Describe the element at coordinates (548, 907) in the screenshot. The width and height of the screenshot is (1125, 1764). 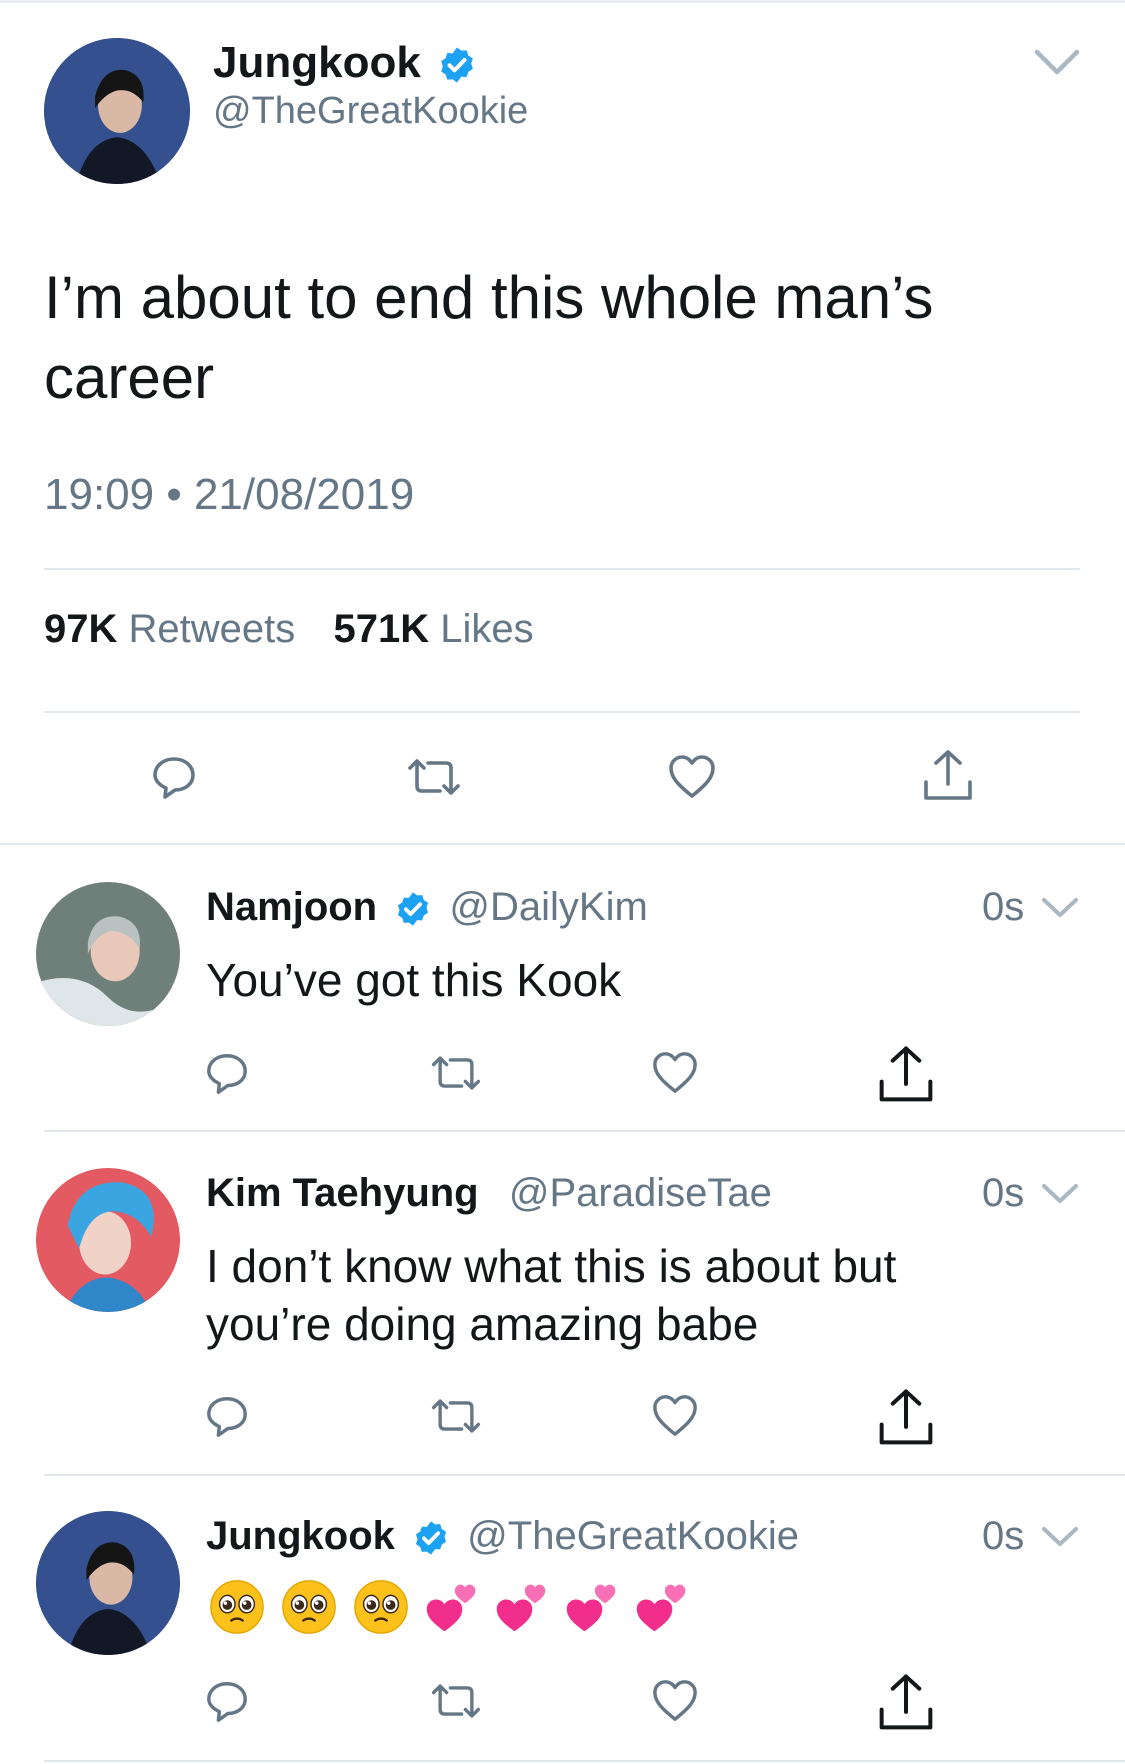
I see `reply-author-handle: @DailyKim` at that location.